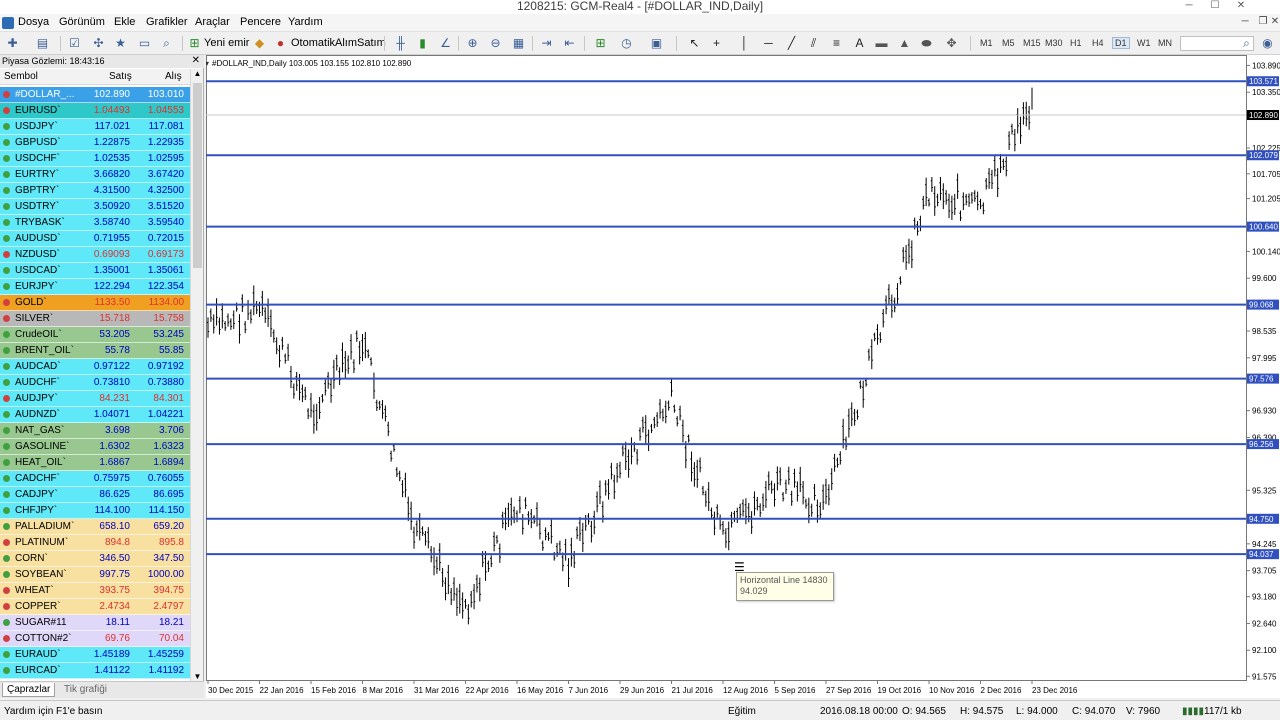 Image resolution: width=1280 pixels, height=720 pixels. Describe the element at coordinates (1245, 23) in the screenshot. I see `minimize-chart-button: ─` at that location.